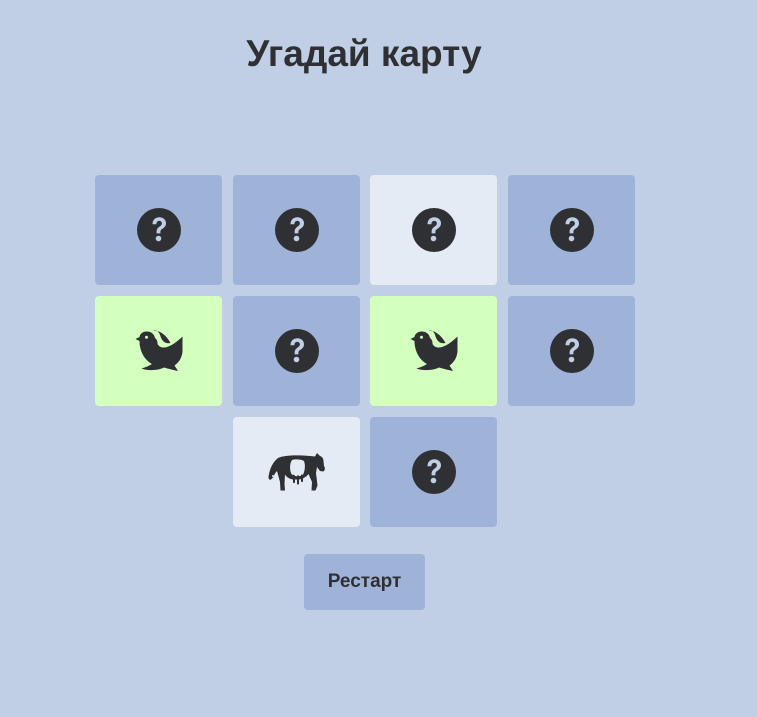  I want to click on page-title: Угадай карту, so click(364, 53).